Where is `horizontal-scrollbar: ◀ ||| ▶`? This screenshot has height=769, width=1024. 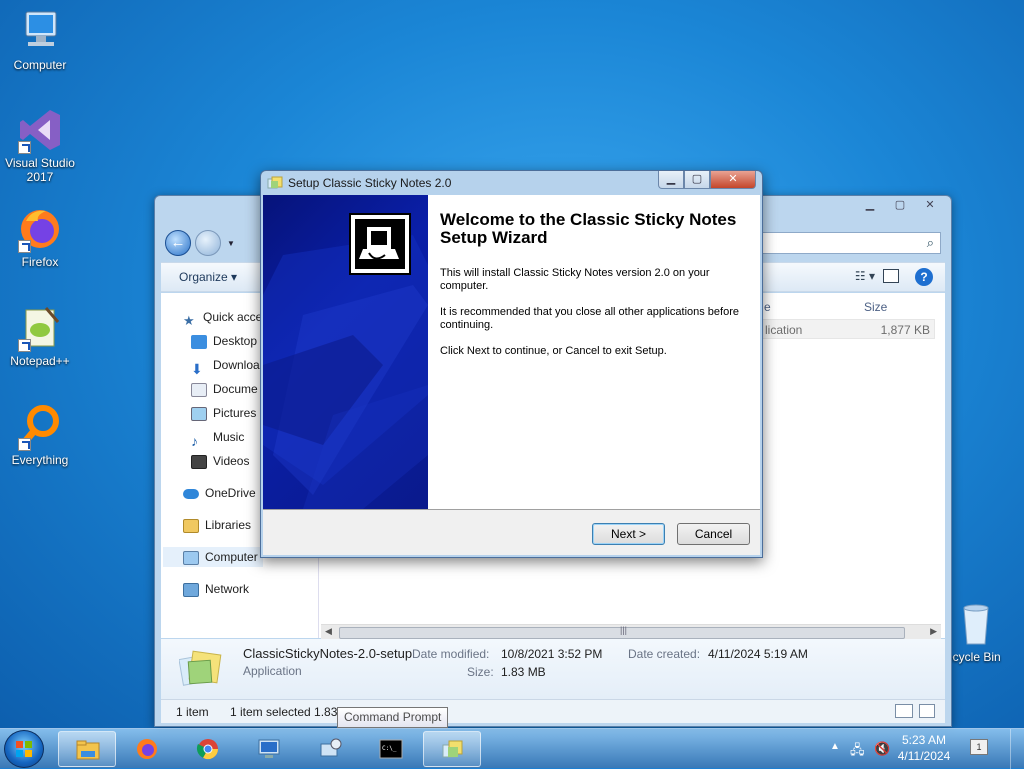
horizontal-scrollbar: ◀ ||| ▶ is located at coordinates (631, 632).